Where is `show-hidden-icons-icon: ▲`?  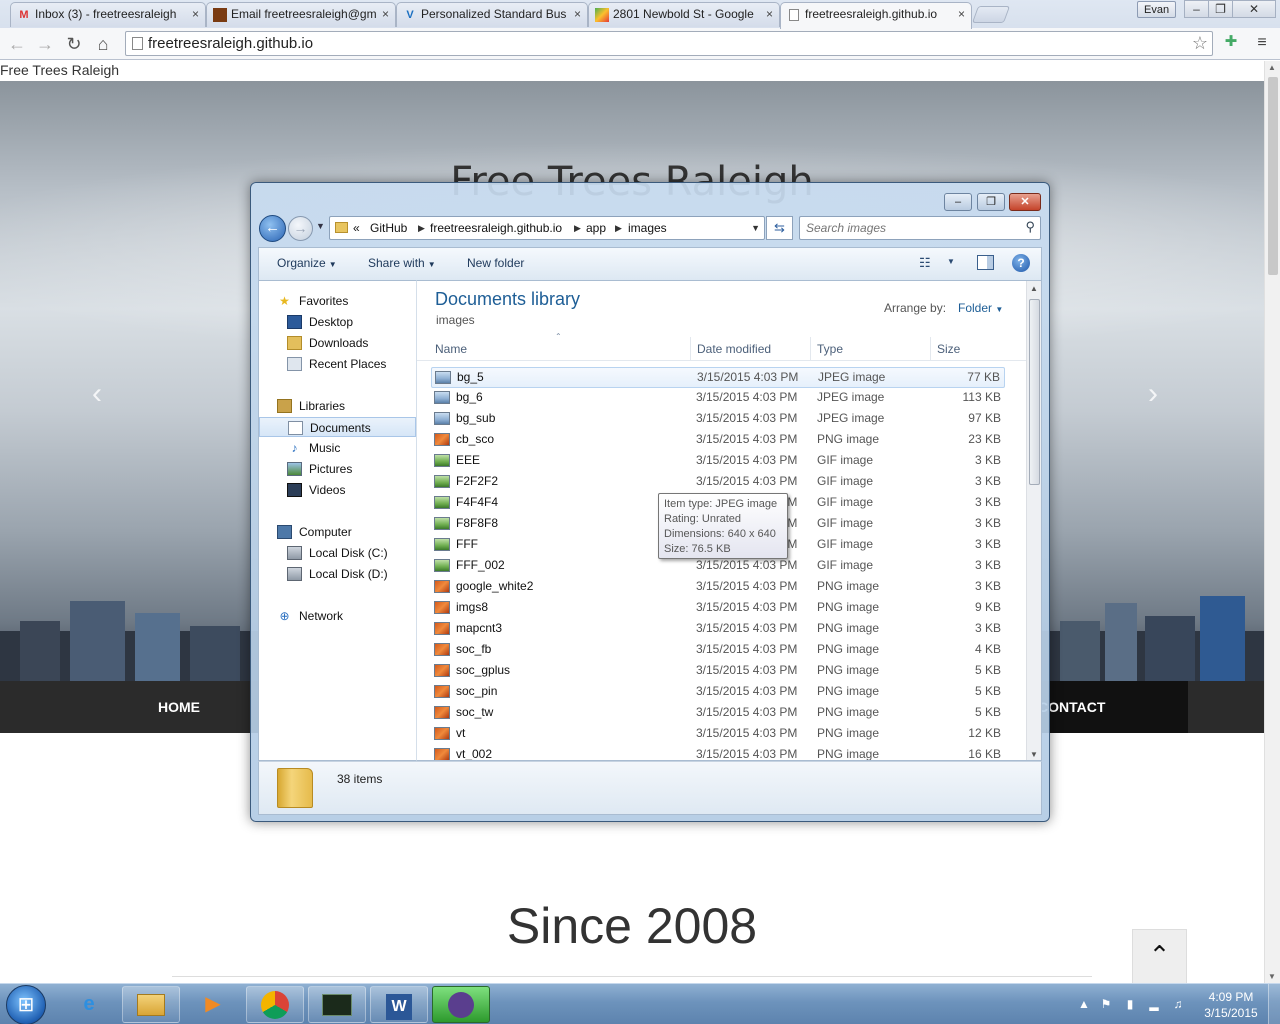 show-hidden-icons-icon: ▲ is located at coordinates (1084, 1004).